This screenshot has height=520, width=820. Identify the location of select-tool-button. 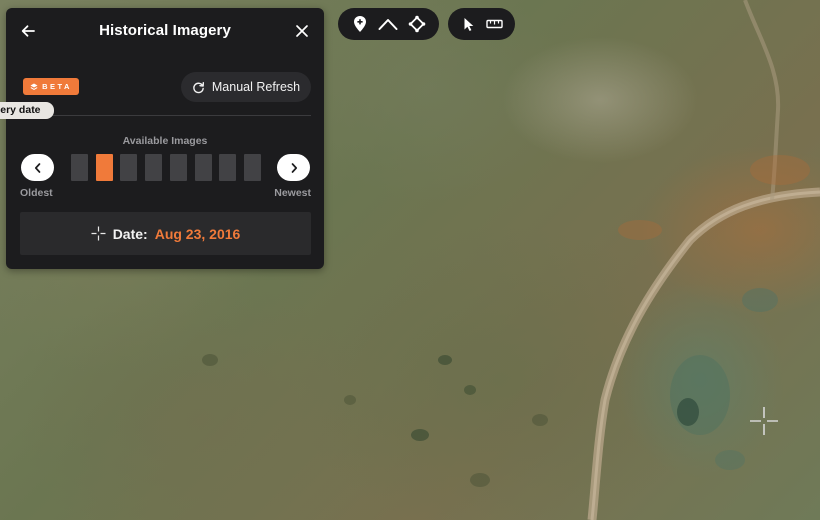
(469, 24).